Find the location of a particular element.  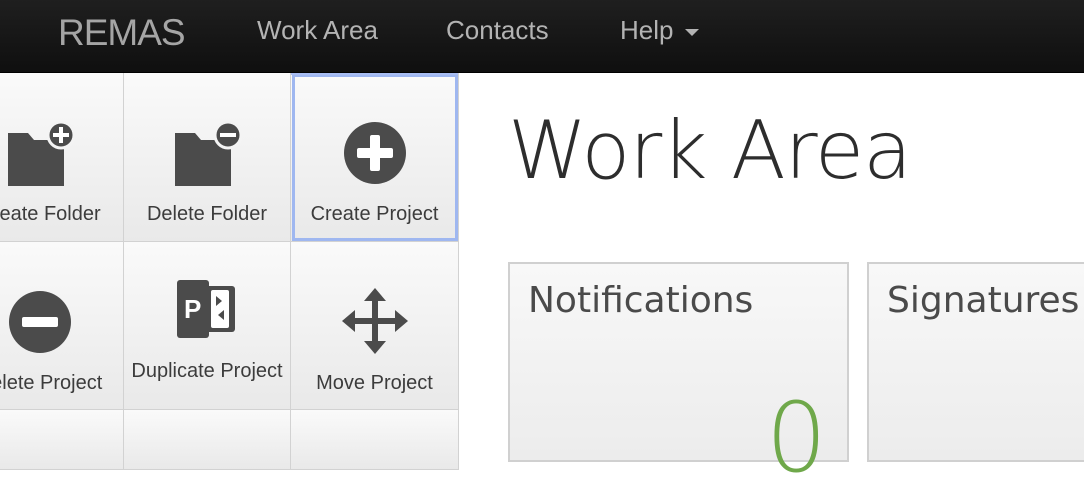

nav-link-label: Contacts is located at coordinates (497, 30).